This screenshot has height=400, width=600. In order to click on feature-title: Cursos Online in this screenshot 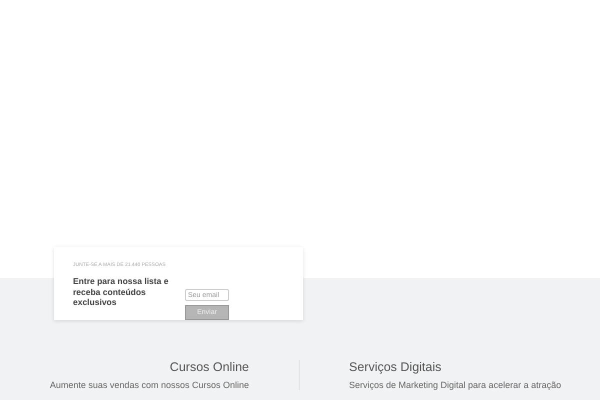, I will do `click(208, 367)`.